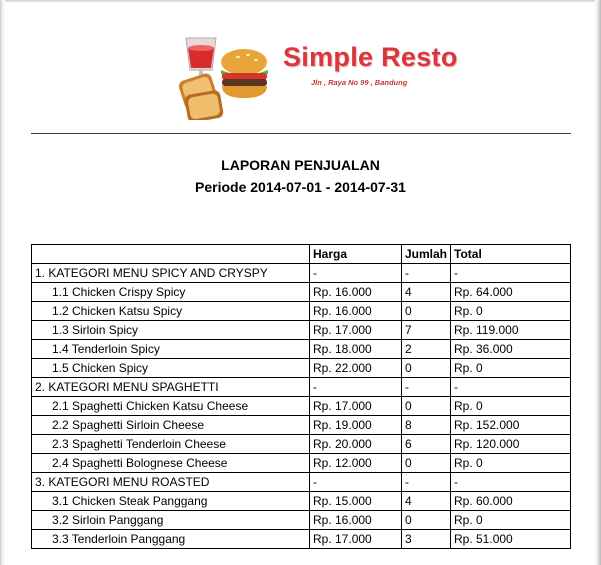 The image size is (601, 565). What do you see at coordinates (510, 539) in the screenshot?
I see `total-cell: Rp. 51.000` at bounding box center [510, 539].